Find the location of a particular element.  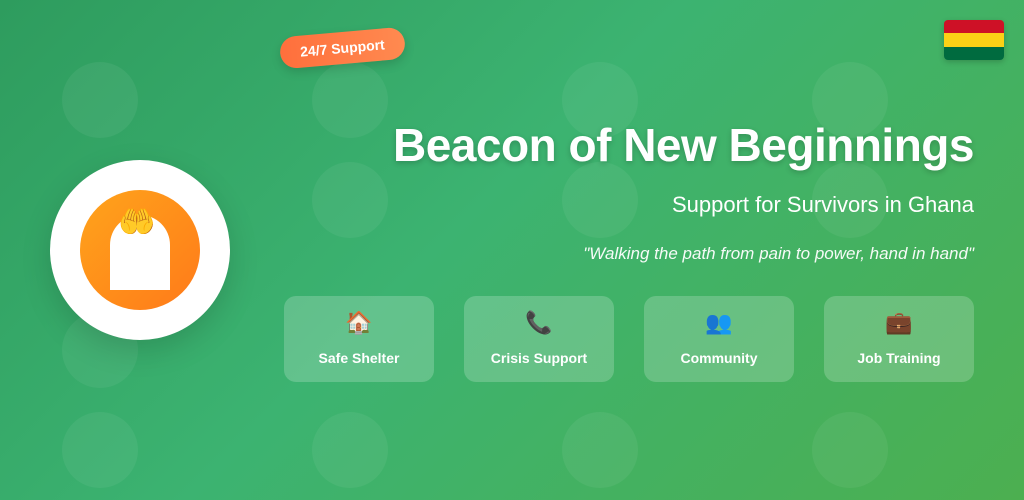

service-label: Safe Shelter is located at coordinates (359, 358).